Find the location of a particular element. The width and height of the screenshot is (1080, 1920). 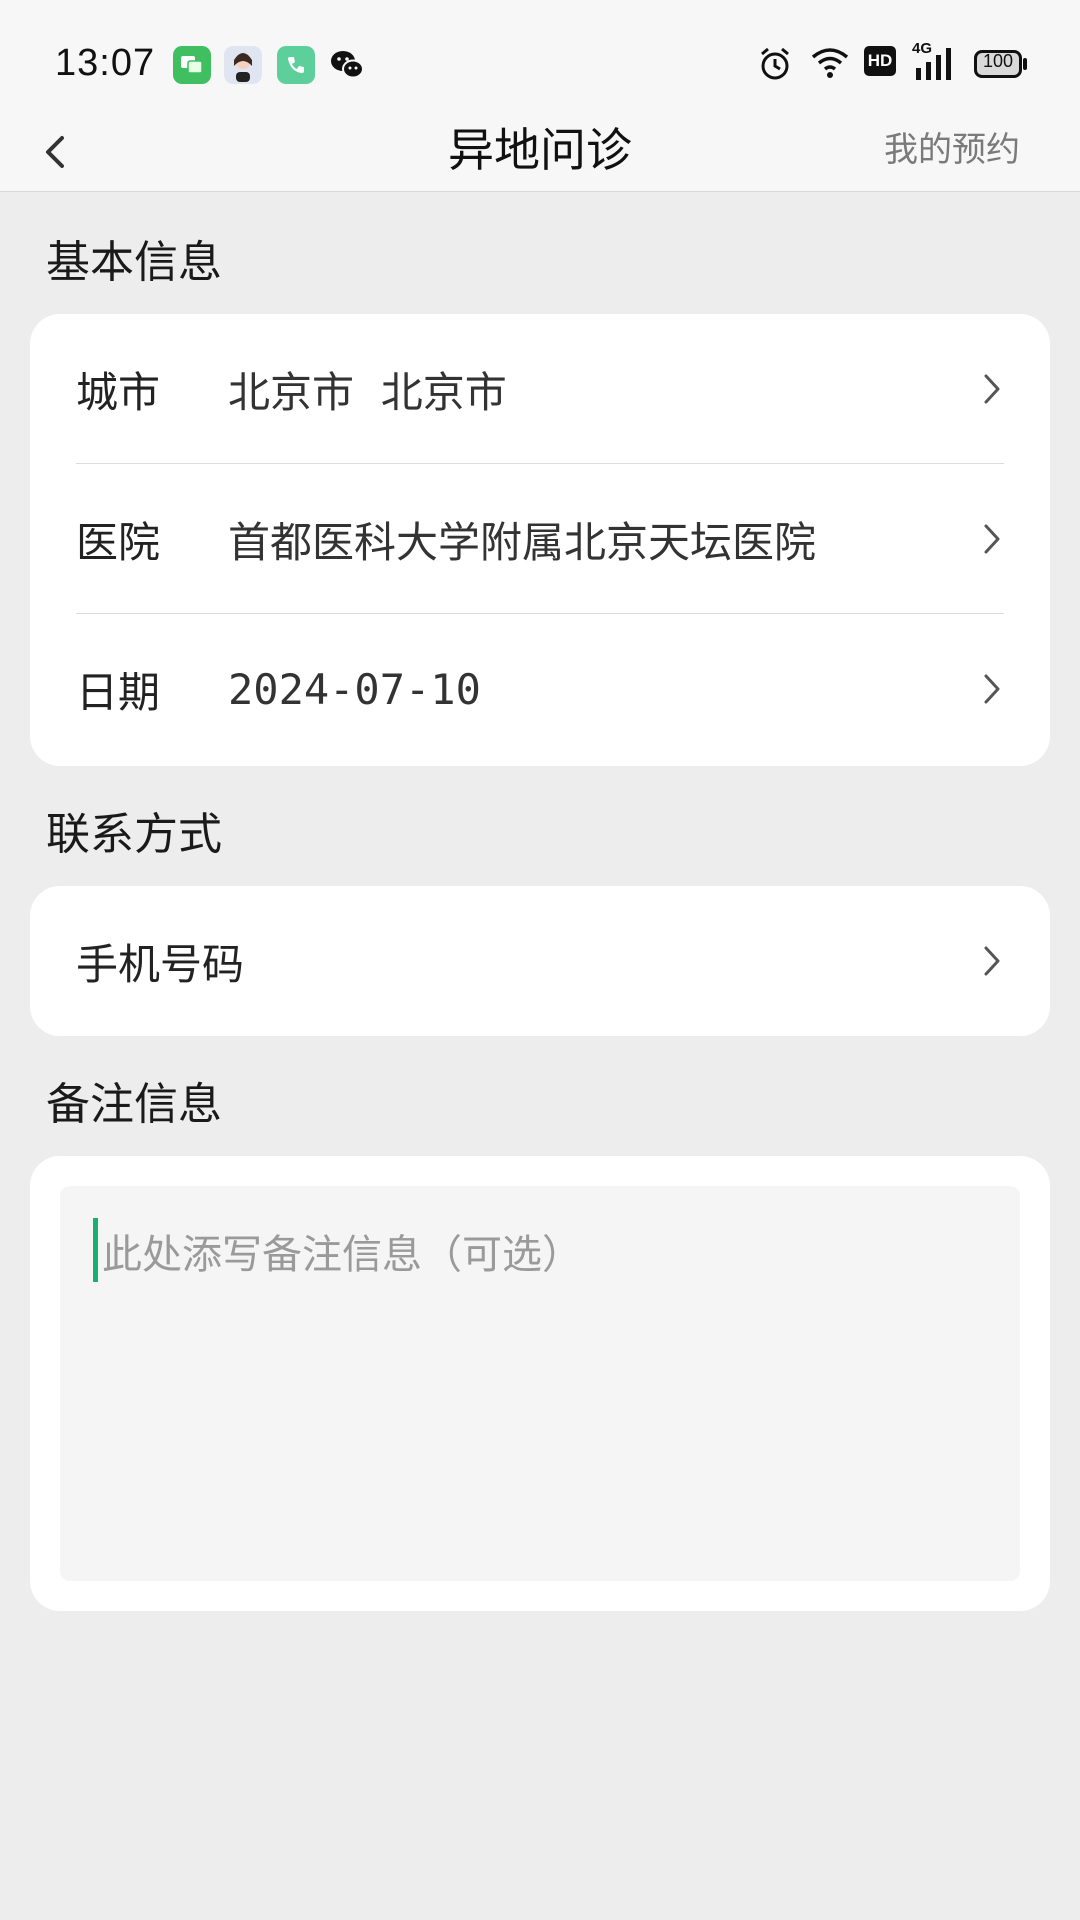

city-row: 城市 北京市 北京市 is located at coordinates (540, 389).